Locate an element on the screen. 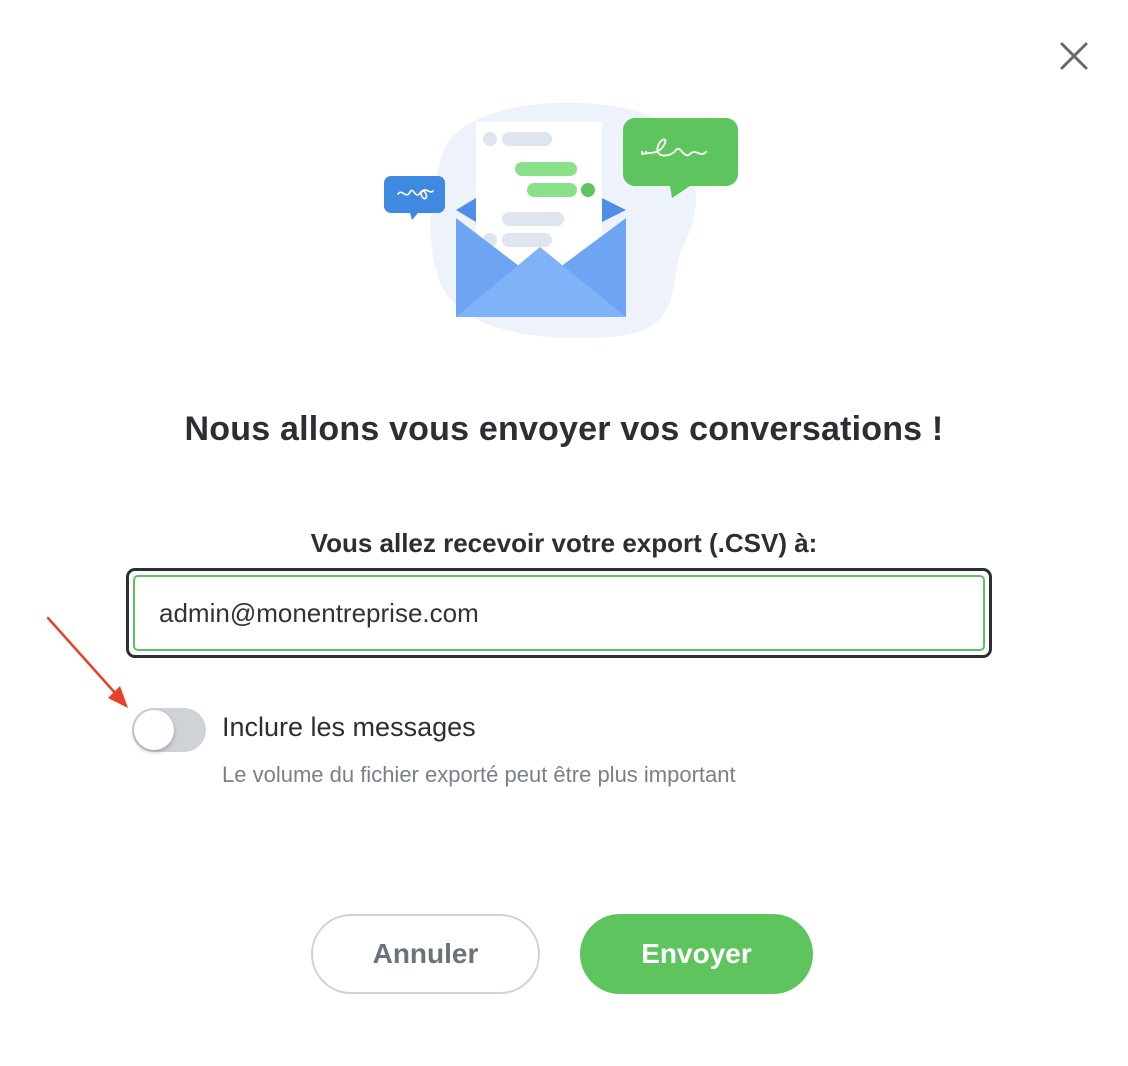 This screenshot has width=1128, height=1066. email-field-wrapper is located at coordinates (559, 613).